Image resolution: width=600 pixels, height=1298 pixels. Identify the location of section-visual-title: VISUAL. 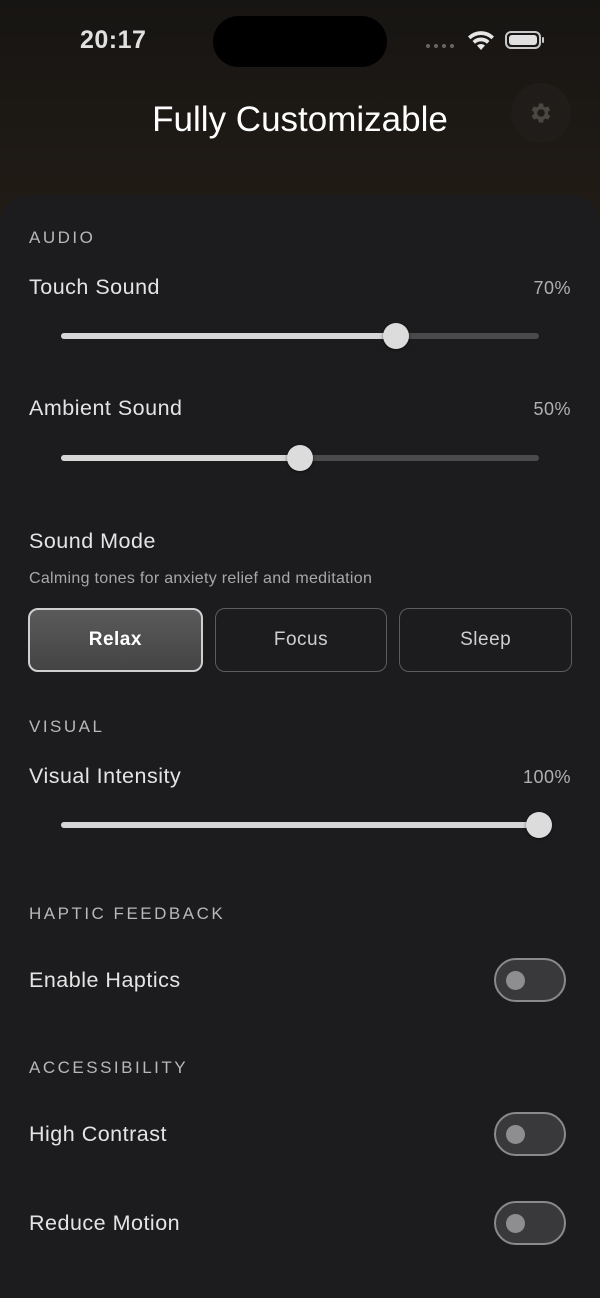
(67, 726).